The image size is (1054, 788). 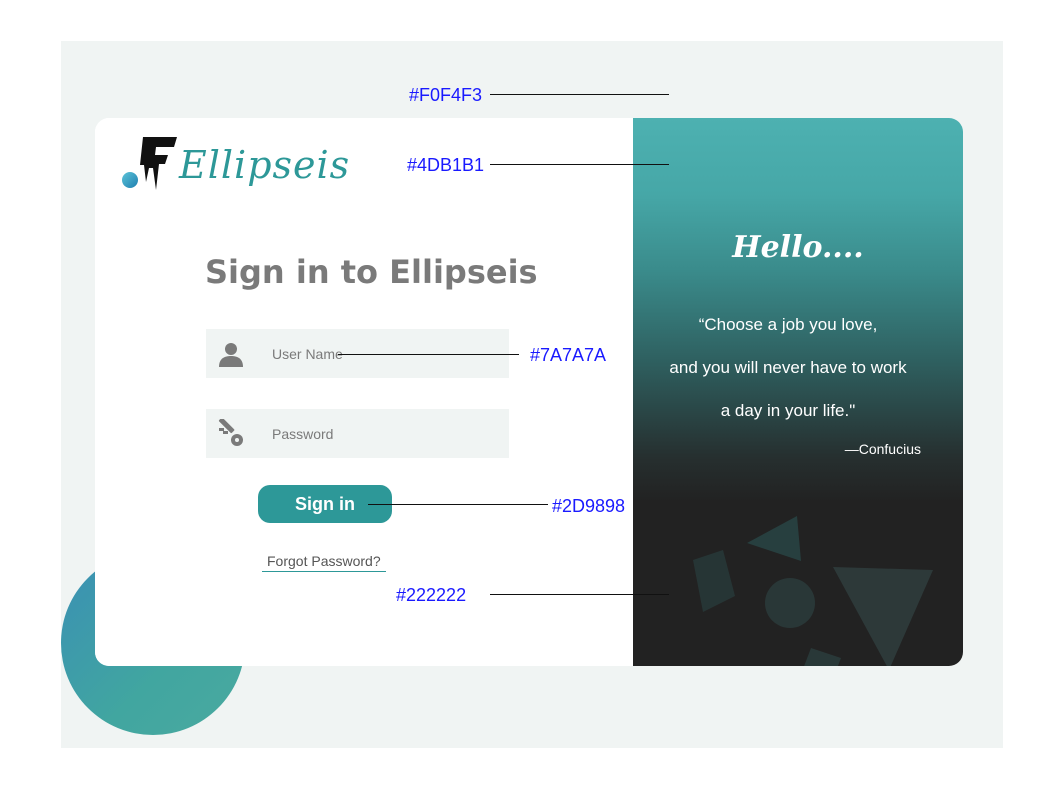 I want to click on user-icon, so click(x=231, y=355).